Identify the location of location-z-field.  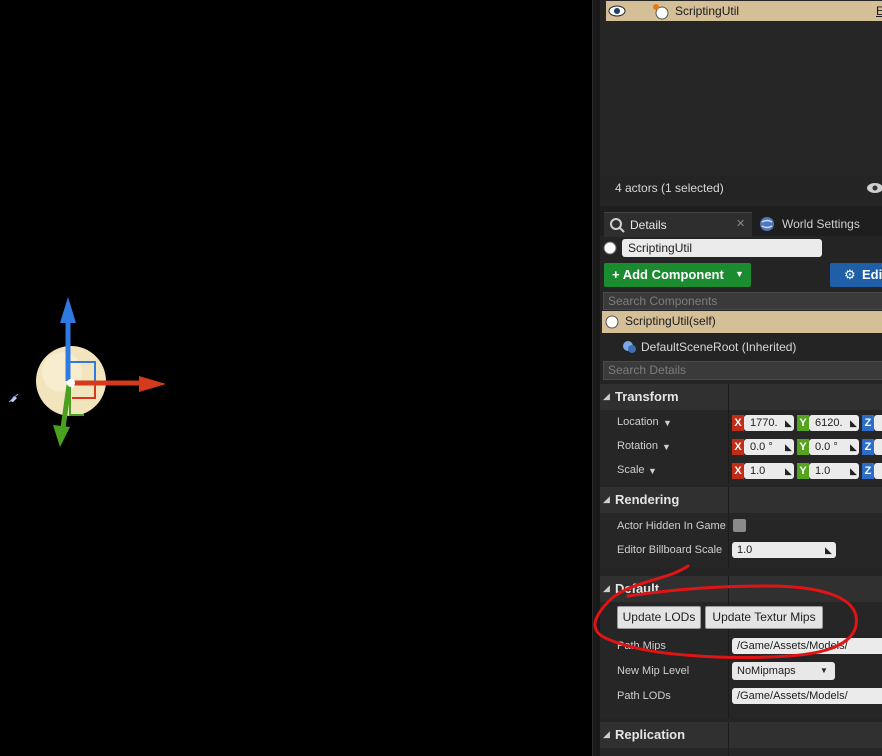
(878, 423).